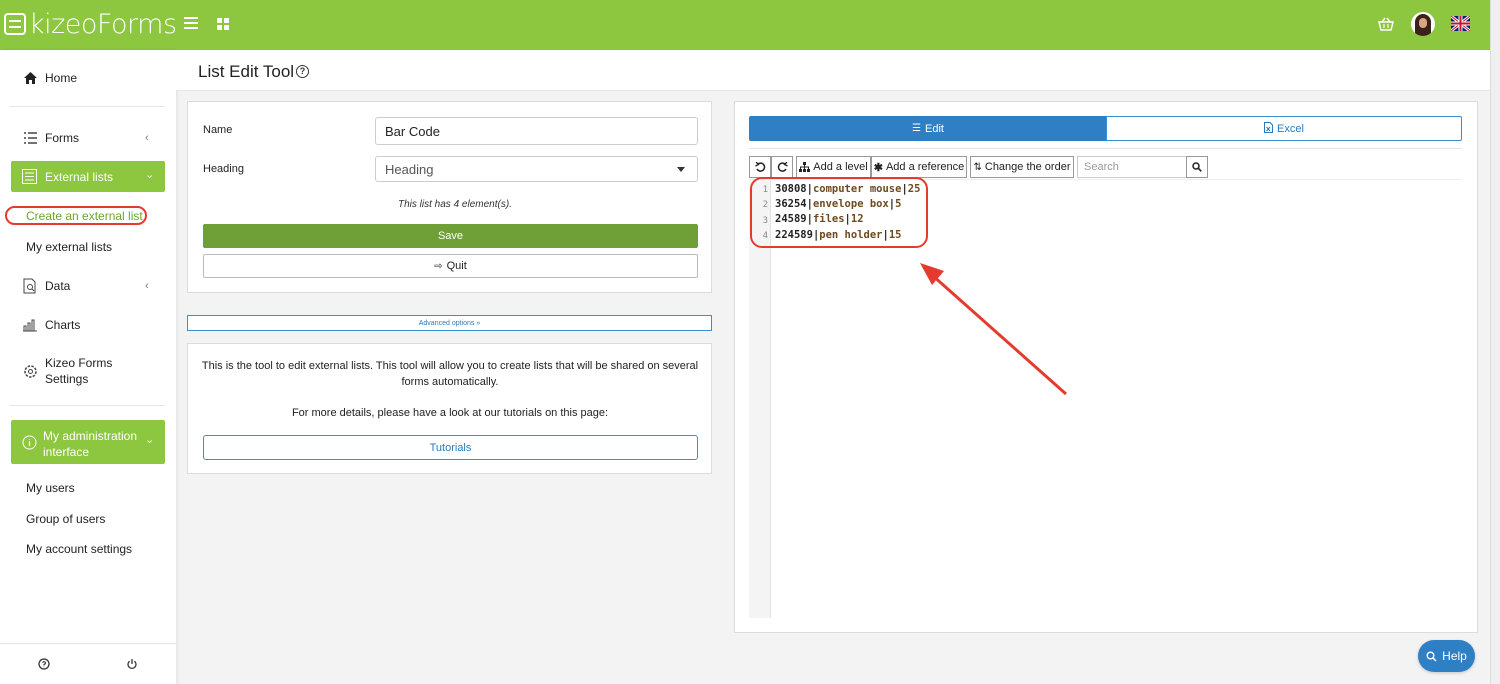  Describe the element at coordinates (833, 70) in the screenshot. I see `page-header: List Edit Tool ?` at that location.